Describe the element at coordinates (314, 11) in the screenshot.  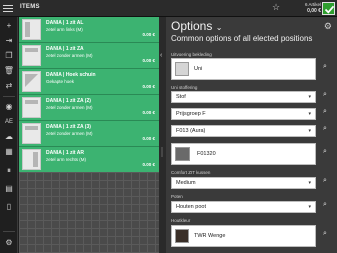
I see `cart-total: 0,00 €` at that location.